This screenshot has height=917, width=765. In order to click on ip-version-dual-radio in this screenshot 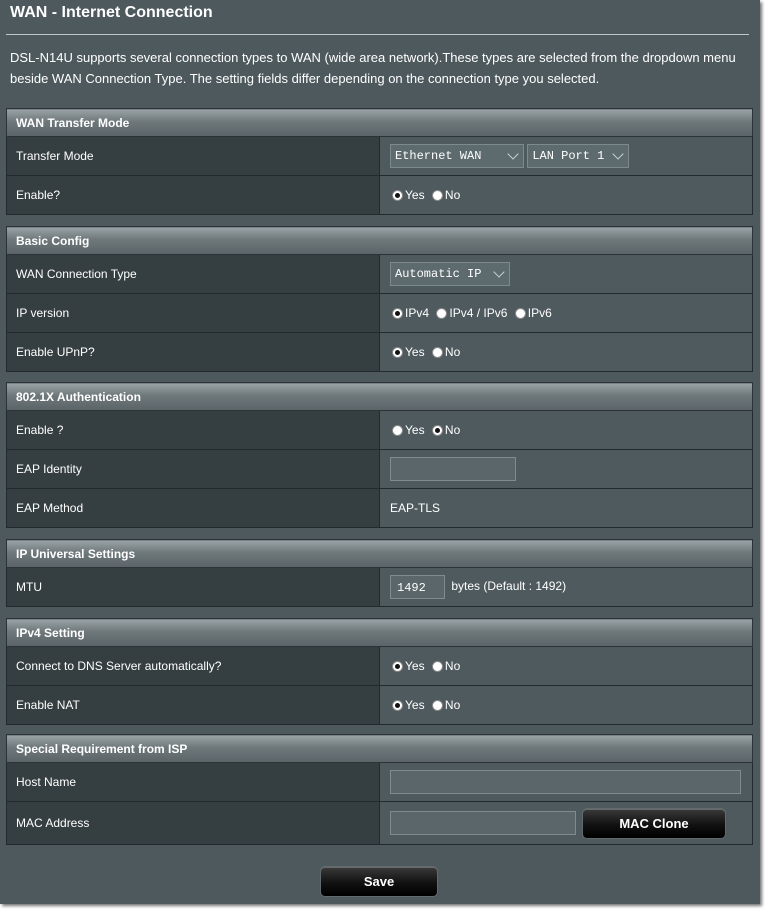, I will do `click(442, 313)`.